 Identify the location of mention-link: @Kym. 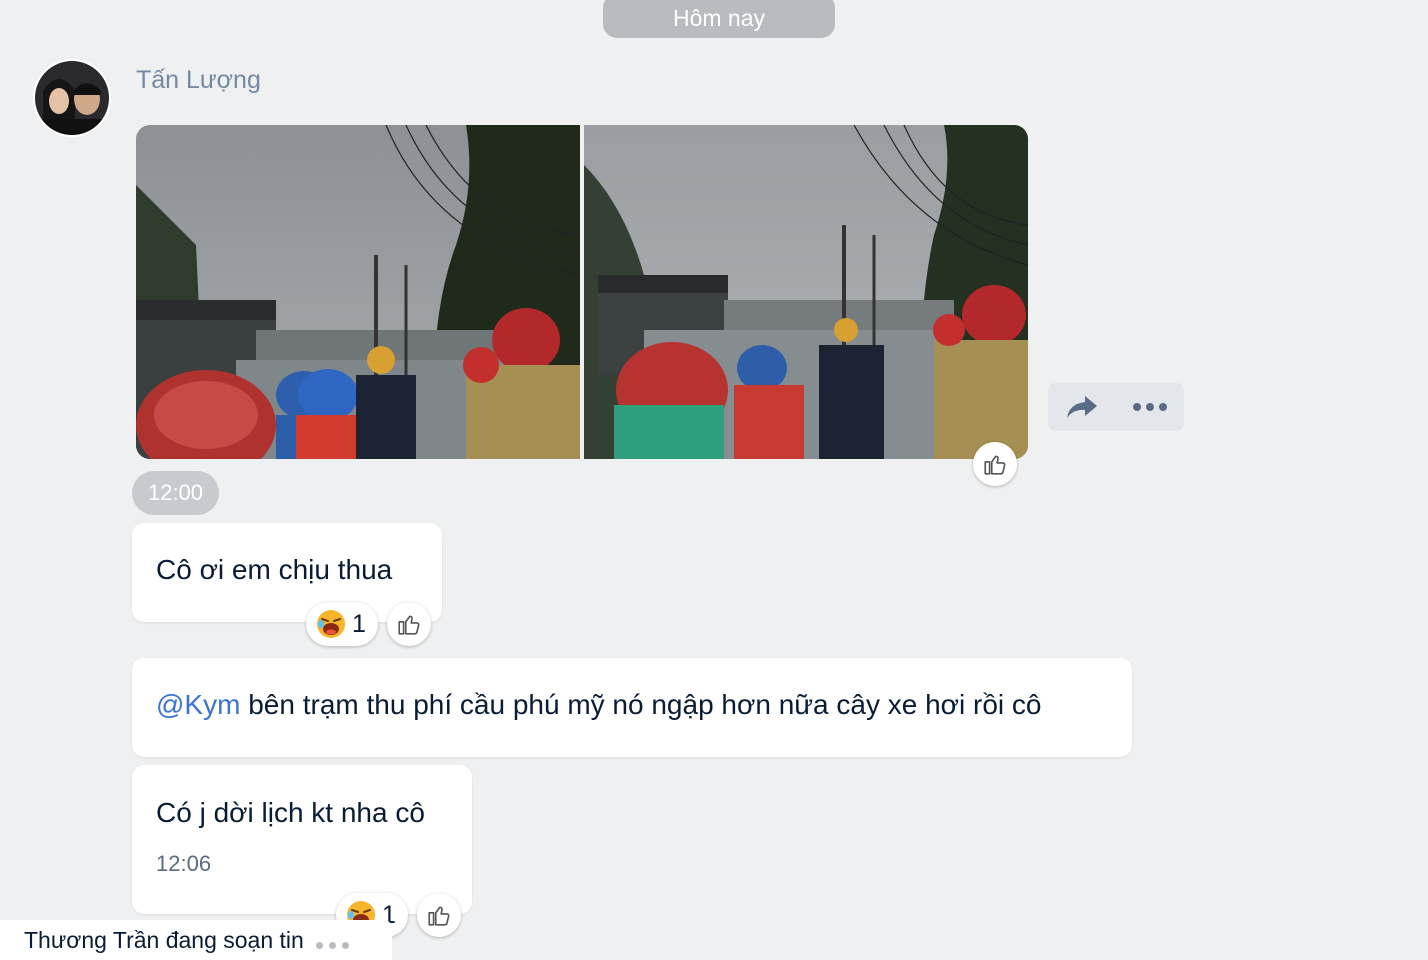
(198, 704).